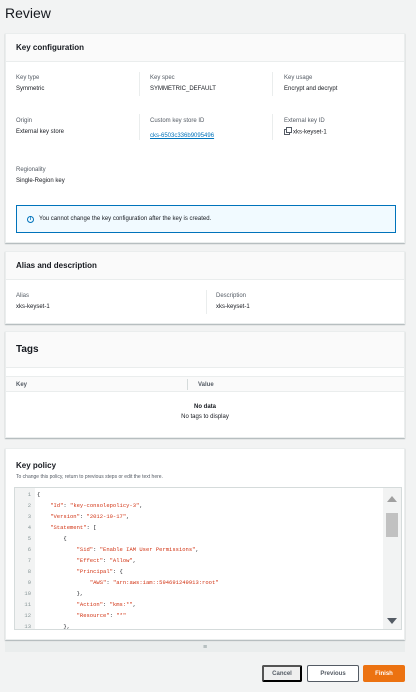 The image size is (416, 692). I want to click on description-value: xks-keyset-1, so click(233, 307).